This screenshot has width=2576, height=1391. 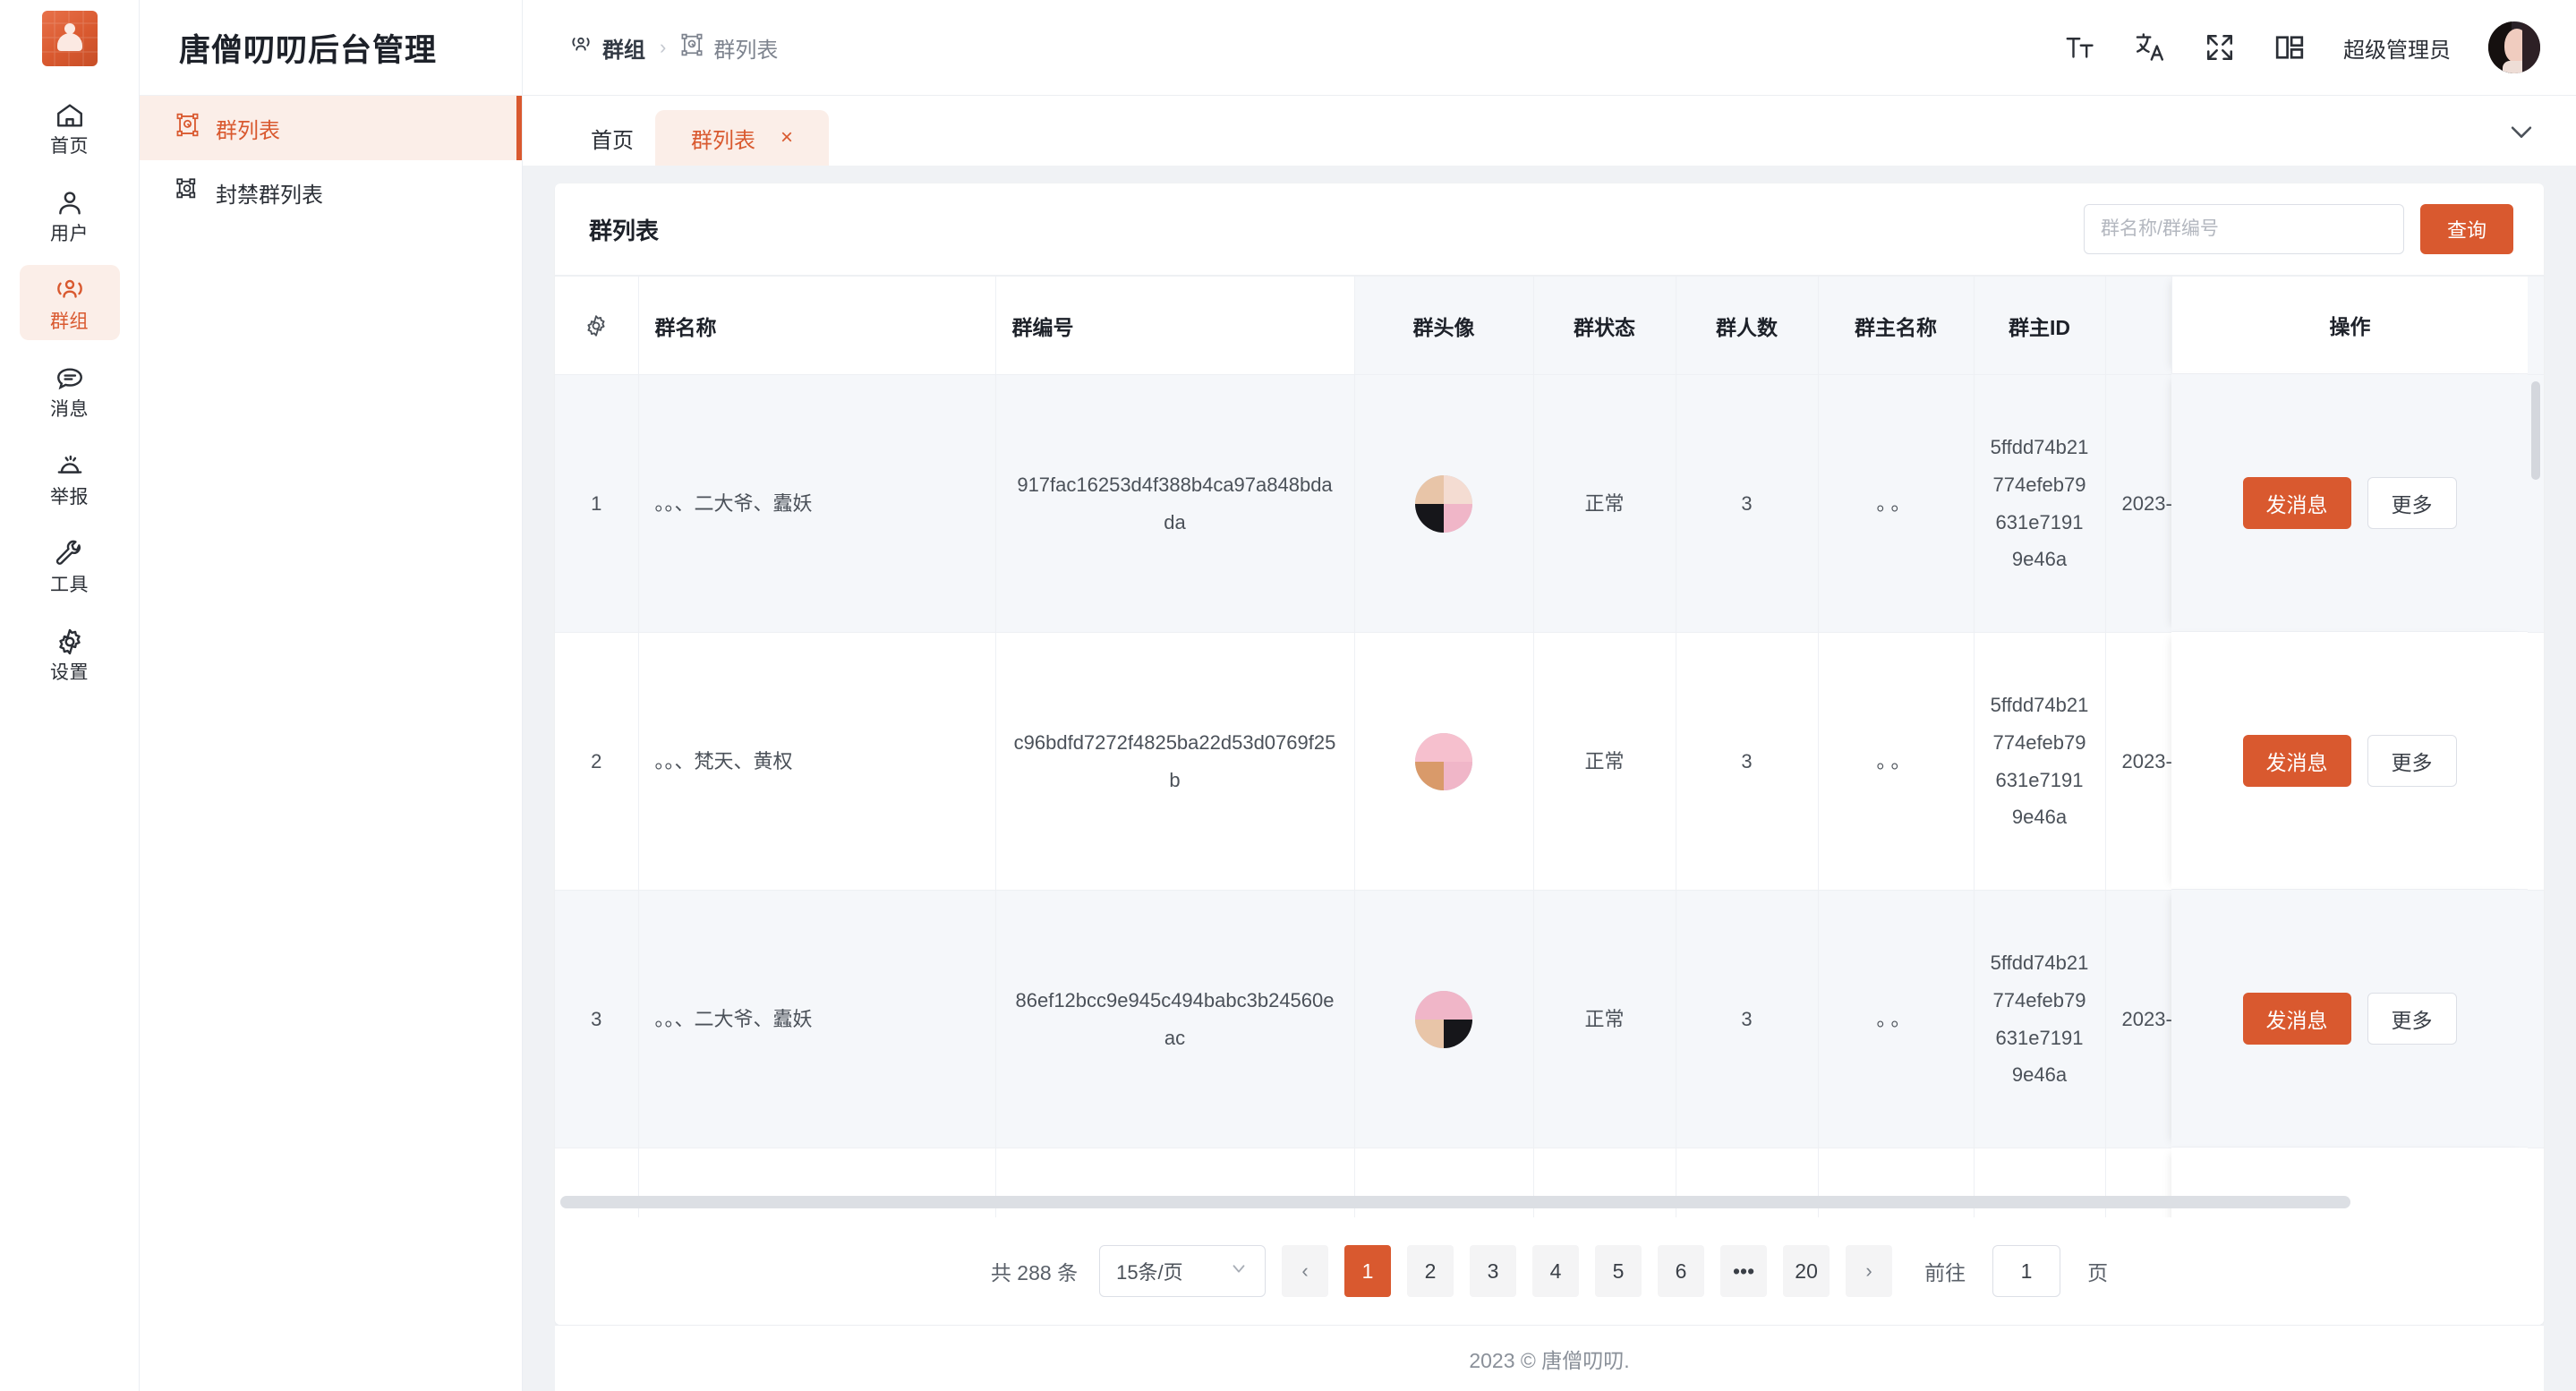 I want to click on pagination-ellipsis: •••, so click(x=1744, y=1271).